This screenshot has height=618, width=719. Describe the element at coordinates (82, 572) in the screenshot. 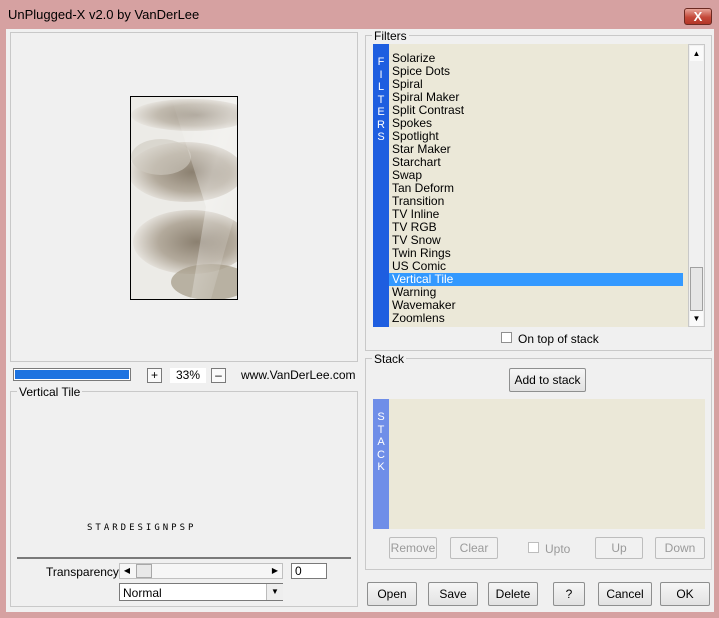

I see `transparency-label: Transparency` at that location.